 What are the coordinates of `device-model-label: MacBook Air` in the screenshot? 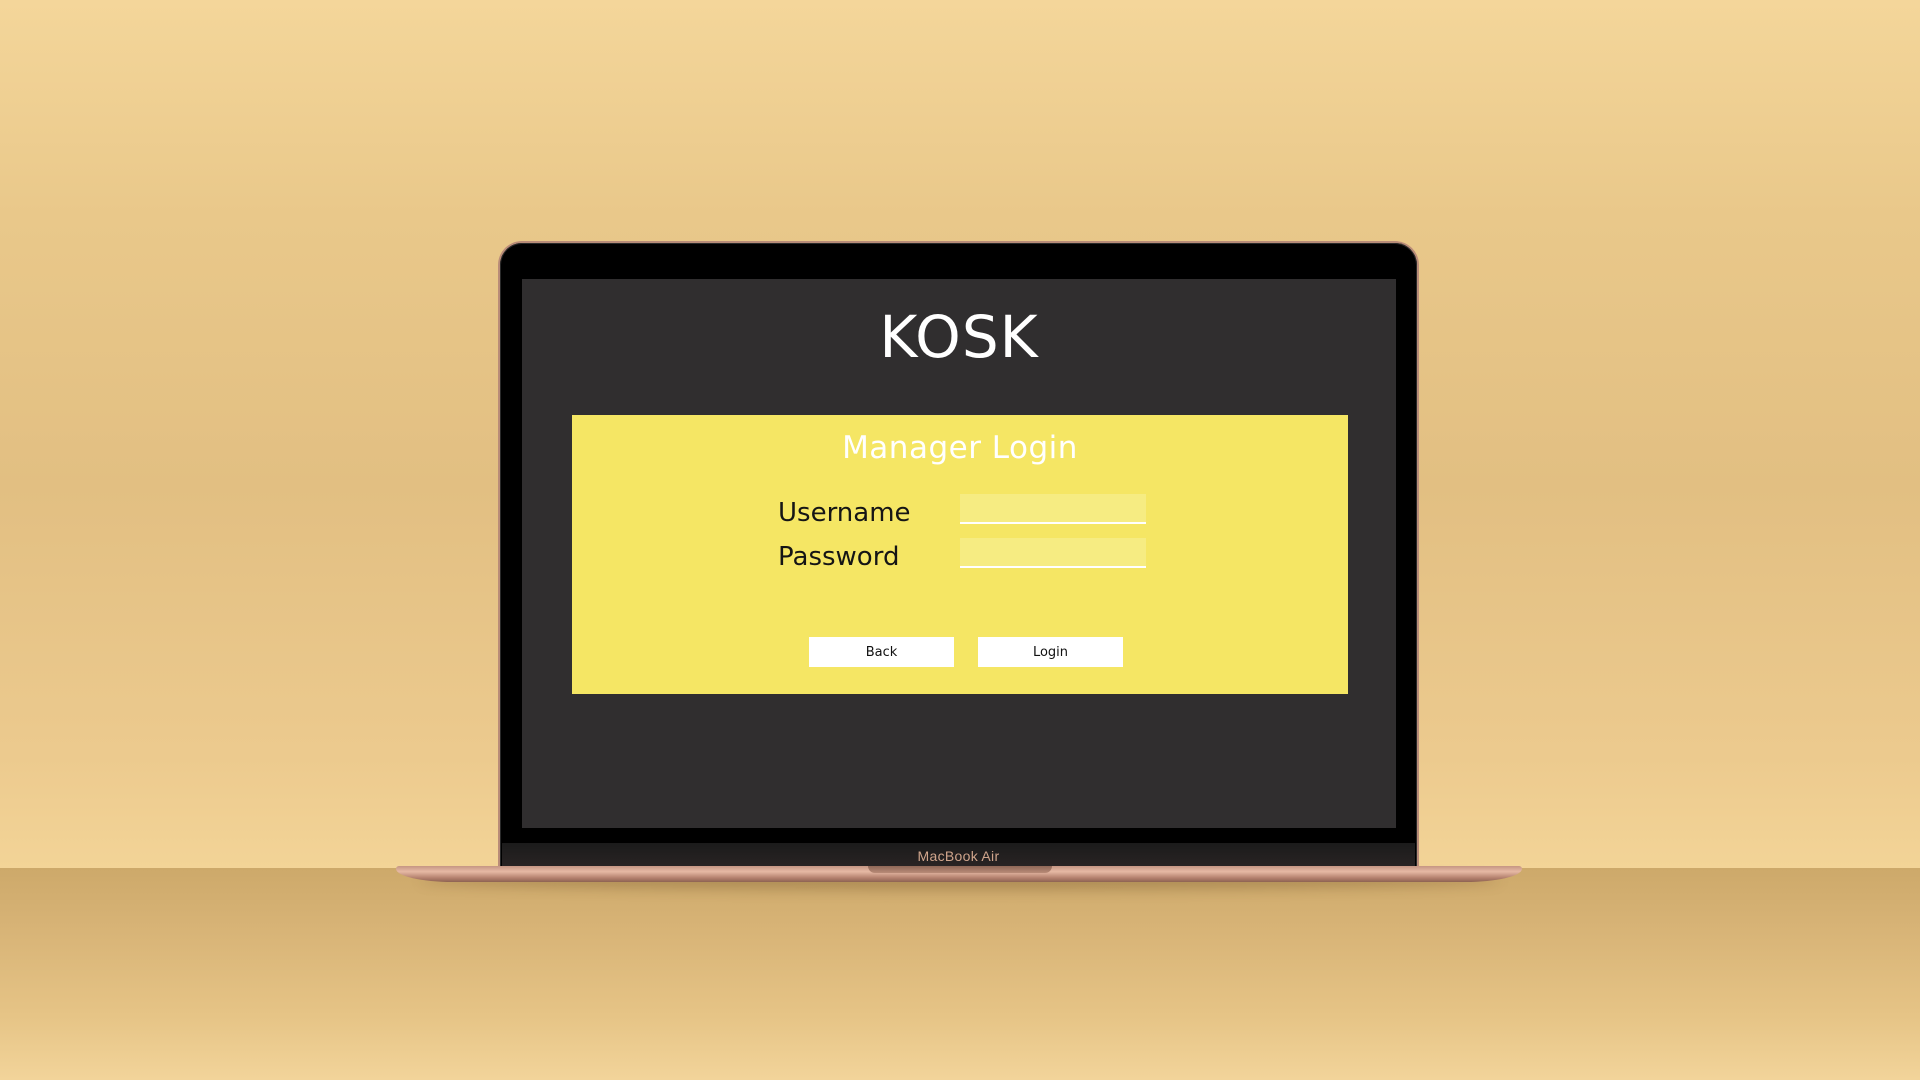 It's located at (958, 856).